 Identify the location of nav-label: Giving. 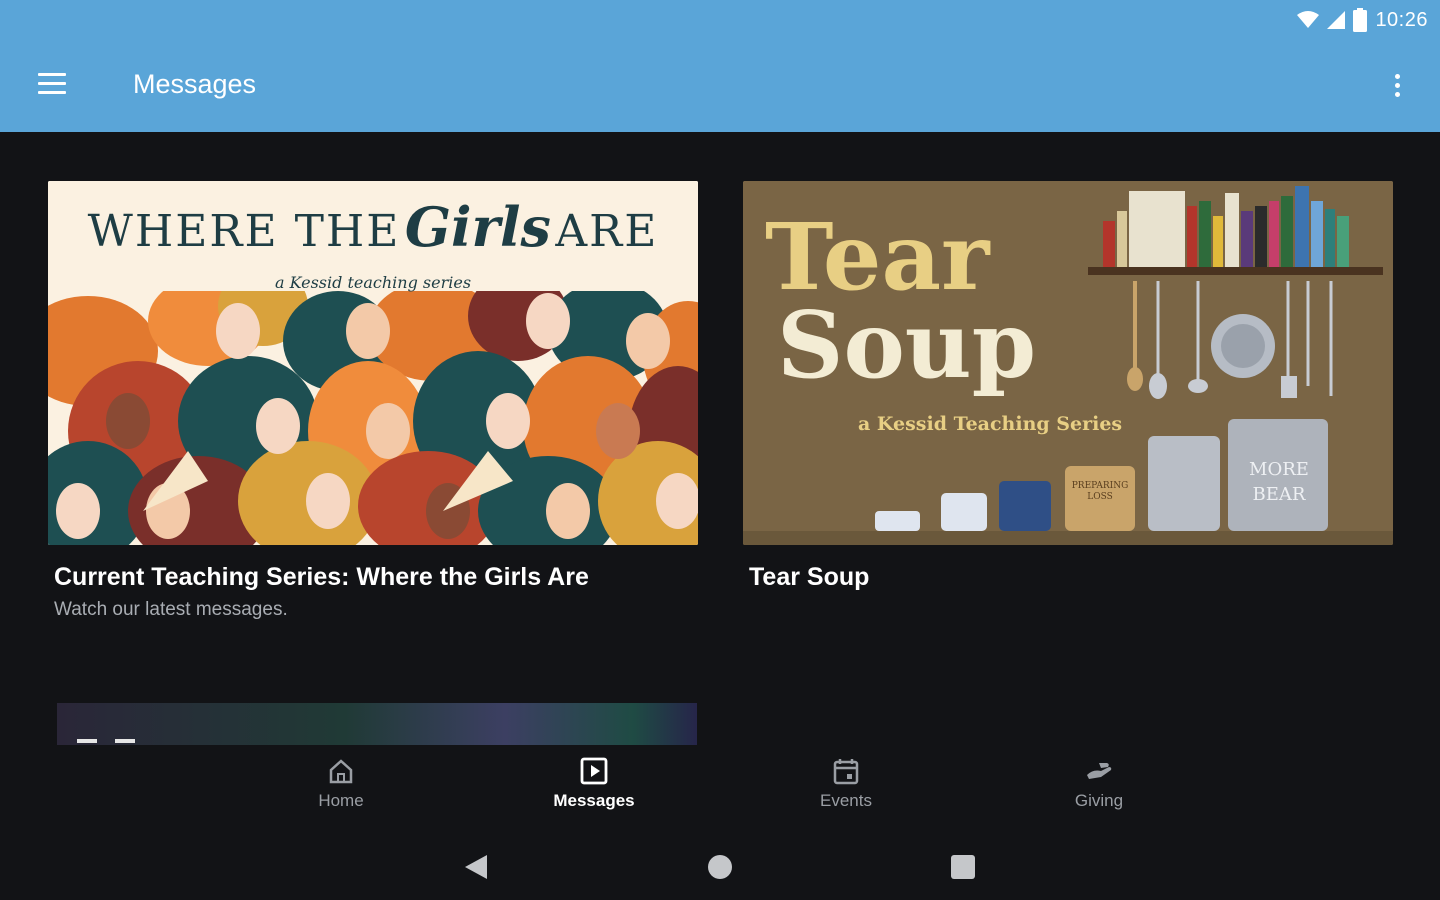
(1099, 800).